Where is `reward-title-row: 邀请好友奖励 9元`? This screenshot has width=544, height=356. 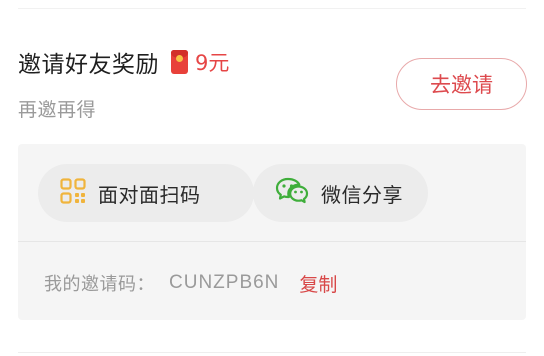 reward-title-row: 邀请好友奖励 9元 is located at coordinates (123, 62).